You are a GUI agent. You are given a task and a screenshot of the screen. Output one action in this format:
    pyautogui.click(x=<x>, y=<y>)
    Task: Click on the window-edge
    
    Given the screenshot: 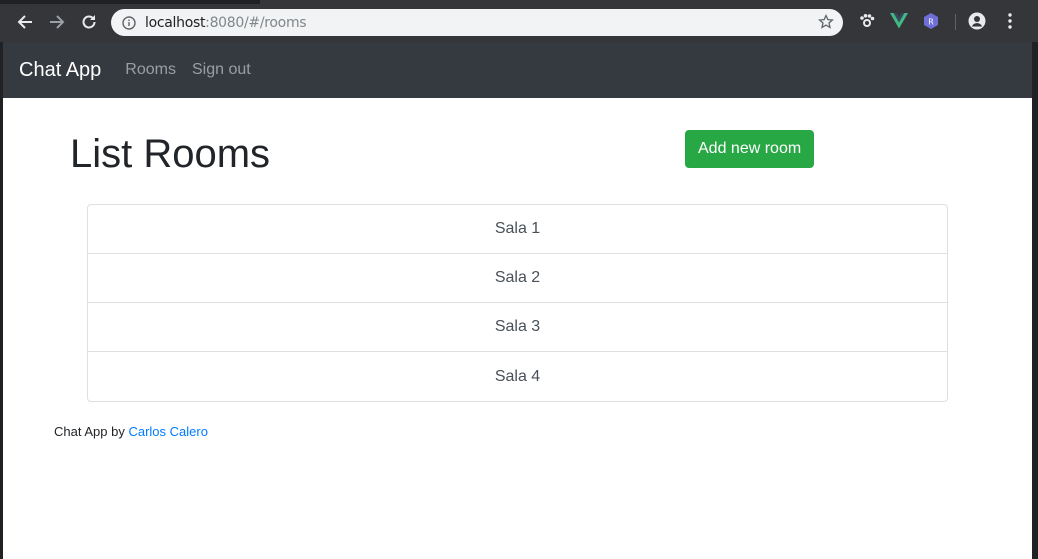 What is the action you would take?
    pyautogui.click(x=1035, y=300)
    